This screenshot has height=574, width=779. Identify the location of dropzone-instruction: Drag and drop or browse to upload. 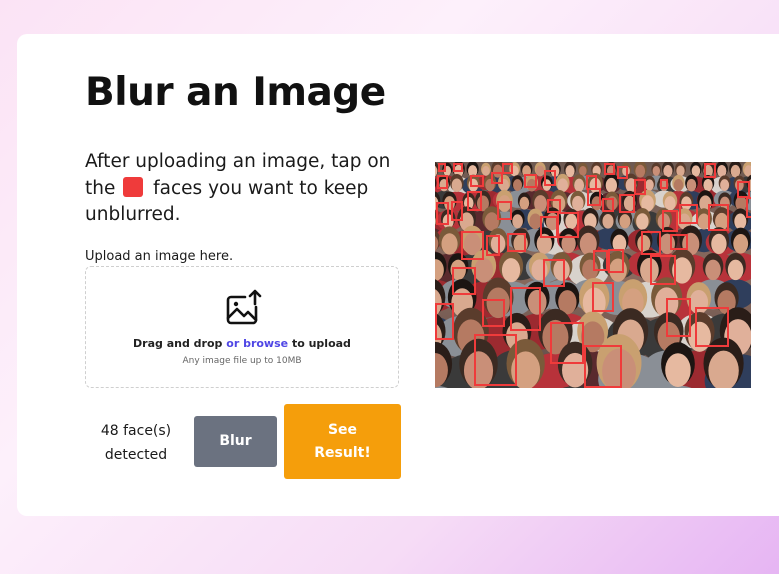
(242, 343).